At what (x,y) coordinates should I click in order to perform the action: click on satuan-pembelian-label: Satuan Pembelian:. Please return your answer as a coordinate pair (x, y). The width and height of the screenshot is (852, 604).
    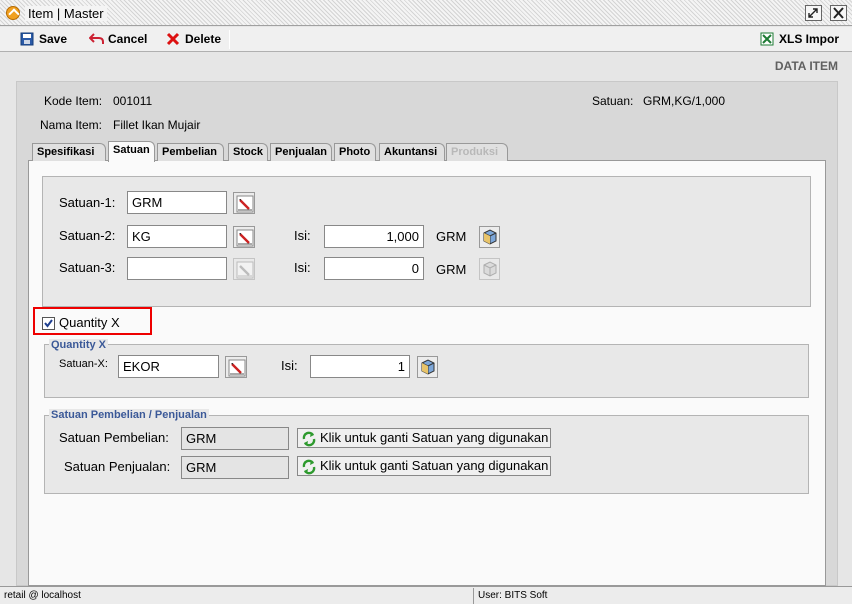
    Looking at the image, I should click on (114, 437).